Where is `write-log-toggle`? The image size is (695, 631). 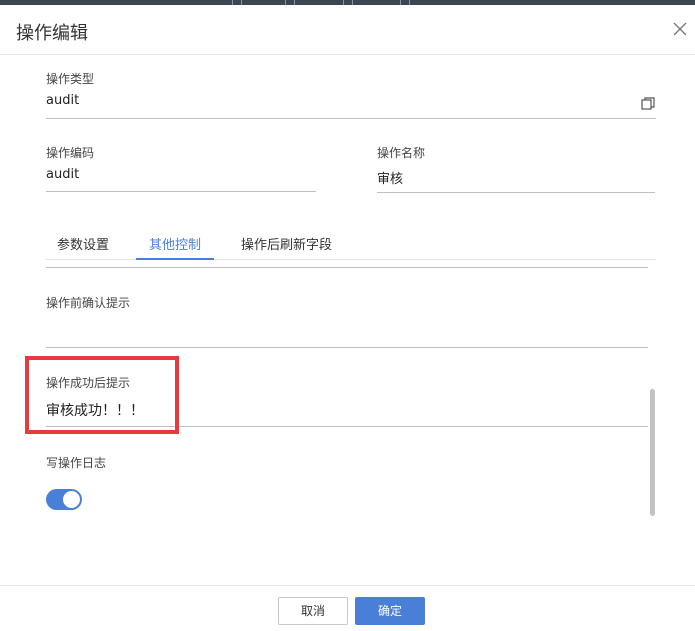
write-log-toggle is located at coordinates (64, 499).